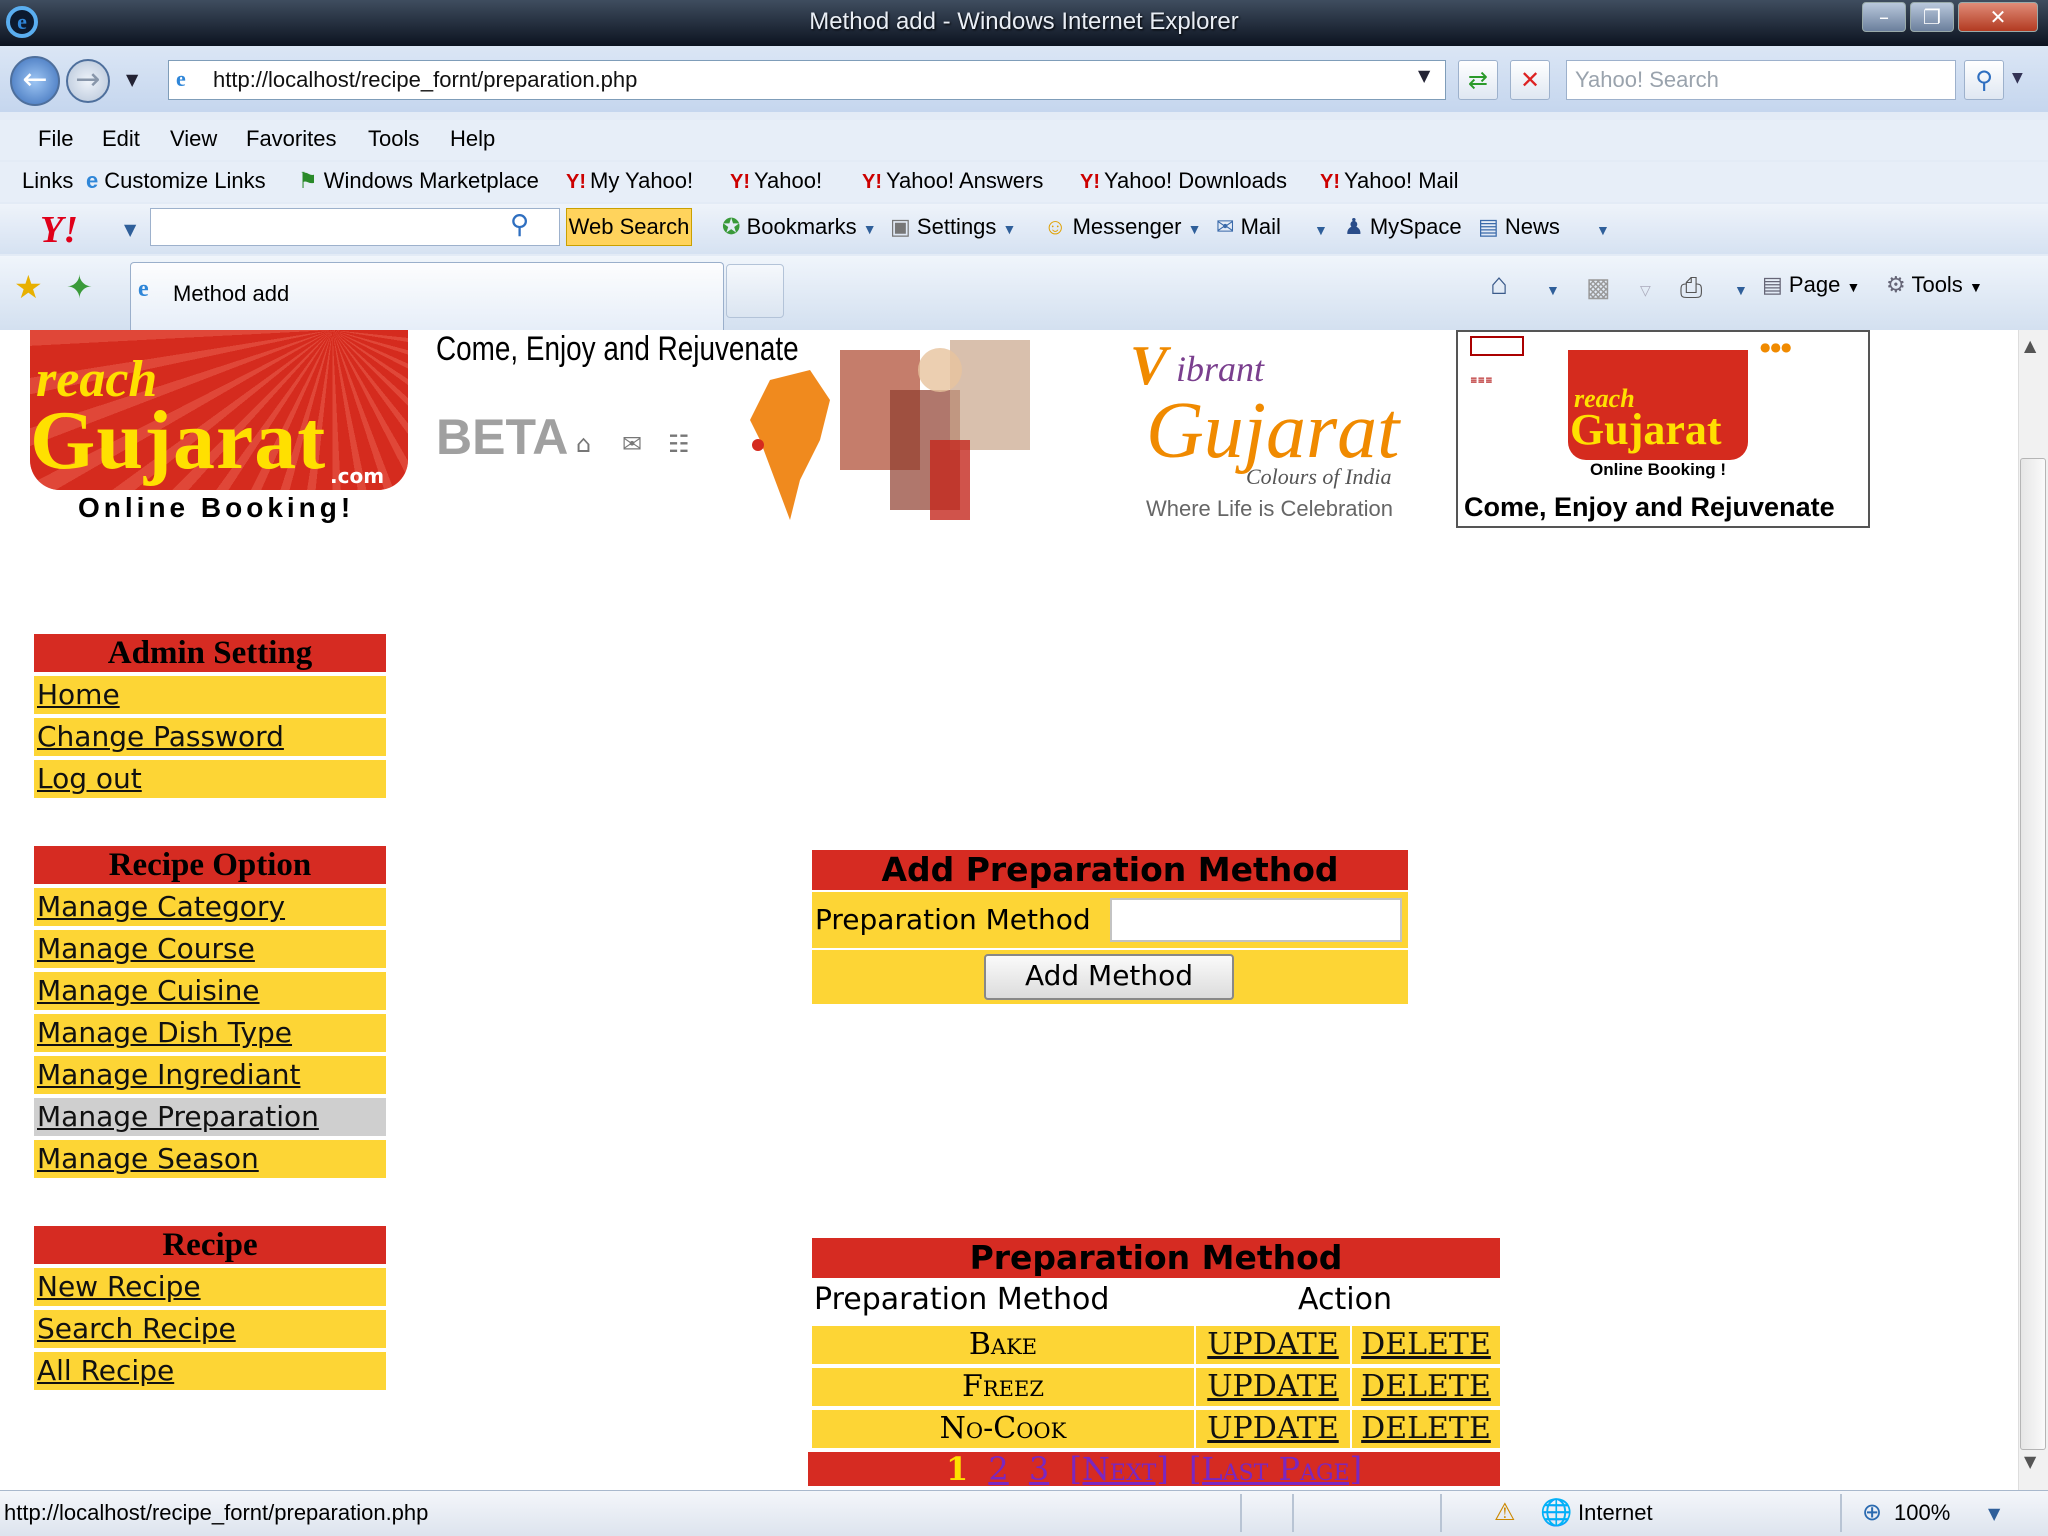  Describe the element at coordinates (176, 181) in the screenshot. I see `link-customize: e Customize Links` at that location.